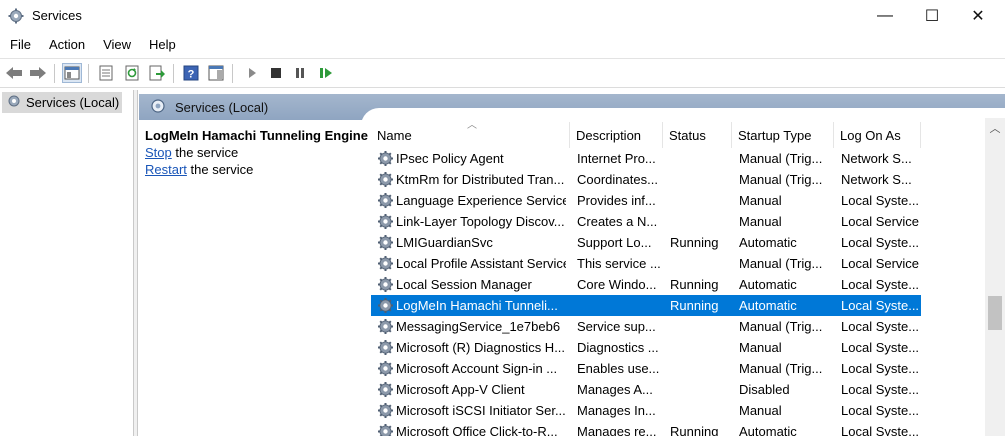 The image size is (1005, 436). What do you see at coordinates (995, 313) in the screenshot?
I see `scrollbar-thumb` at bounding box center [995, 313].